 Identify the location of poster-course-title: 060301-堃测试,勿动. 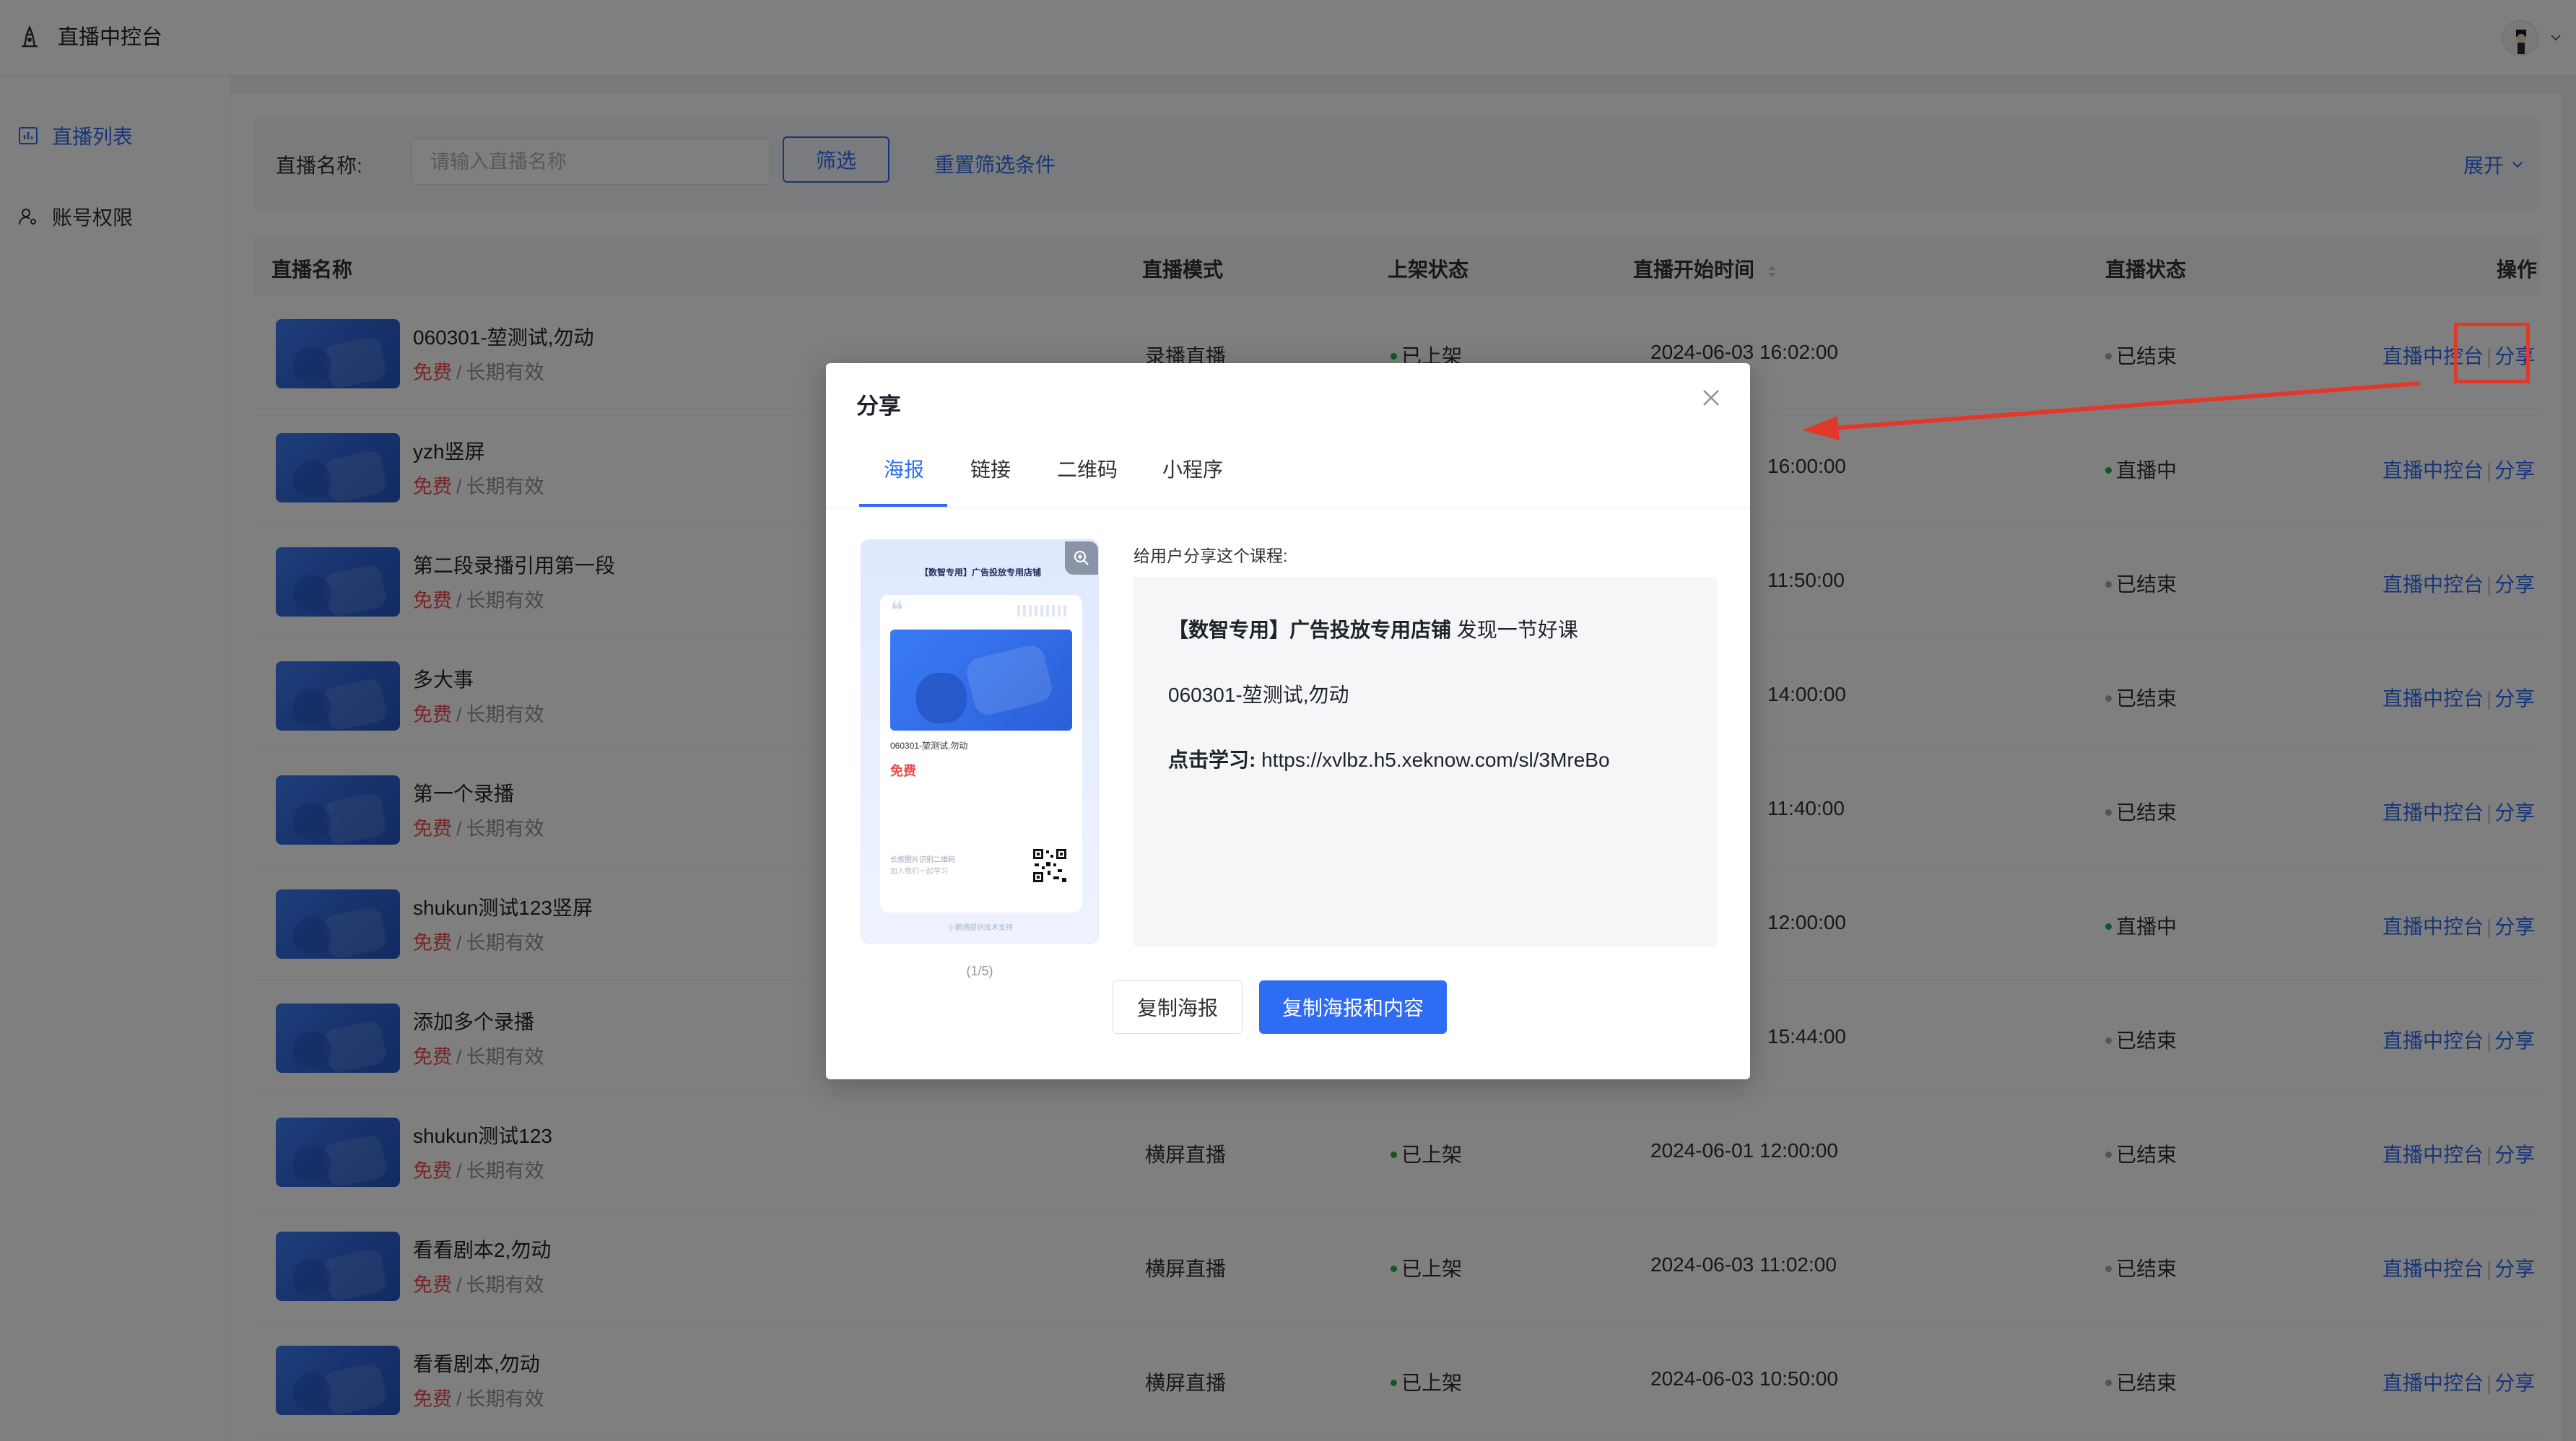
(929, 746).